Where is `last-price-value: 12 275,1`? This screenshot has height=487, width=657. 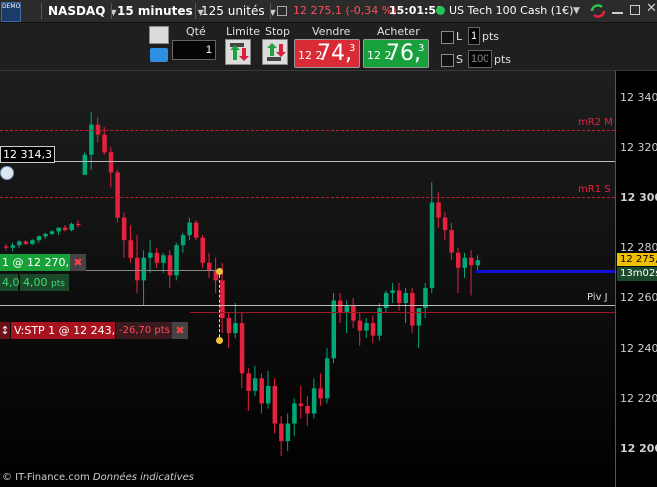 last-price-value: 12 275,1 is located at coordinates (317, 10).